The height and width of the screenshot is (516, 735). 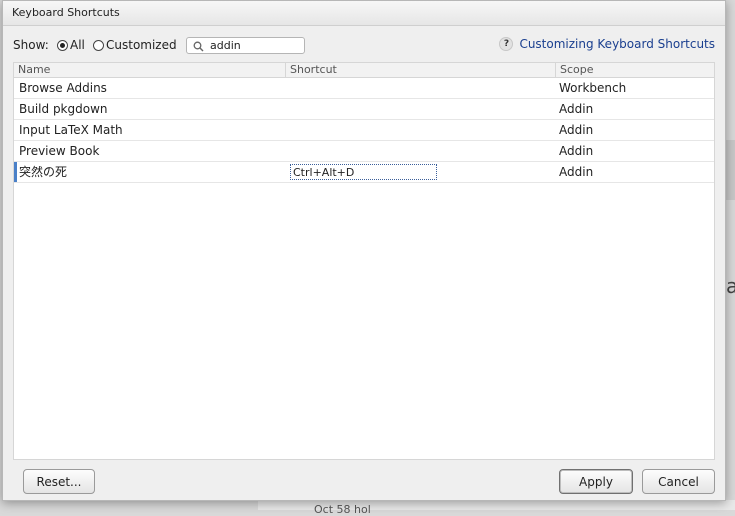 I want to click on table-row-selected: 突然の死 Addin, so click(x=364, y=172).